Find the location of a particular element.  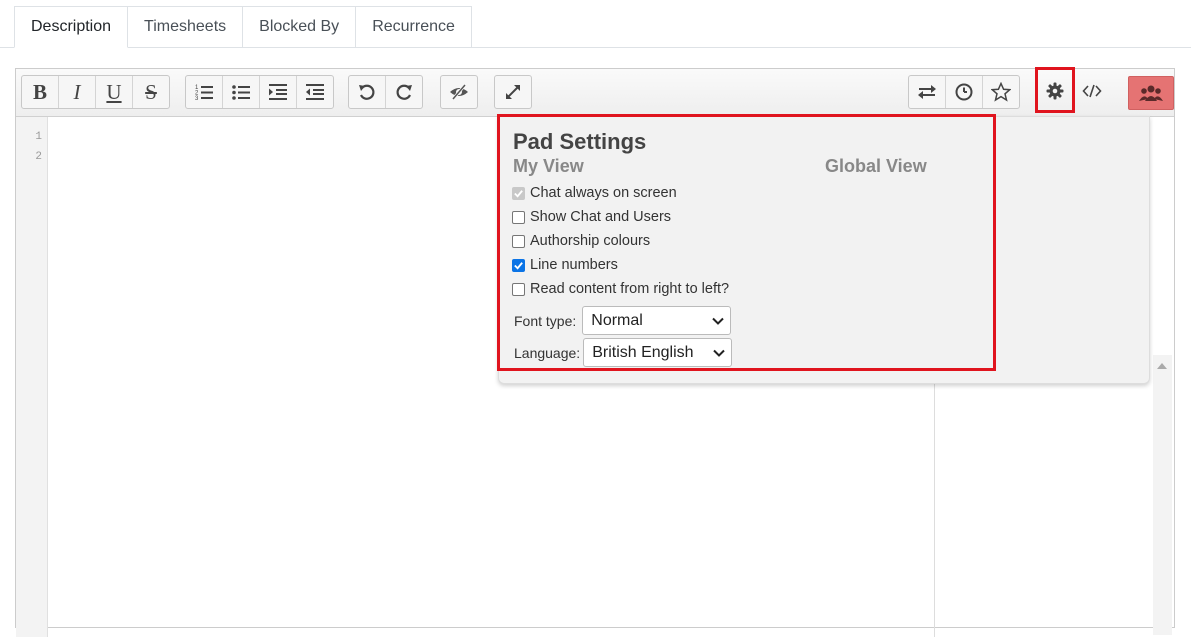

option-show-chat-and-users: Show Chat and Users is located at coordinates (591, 217).